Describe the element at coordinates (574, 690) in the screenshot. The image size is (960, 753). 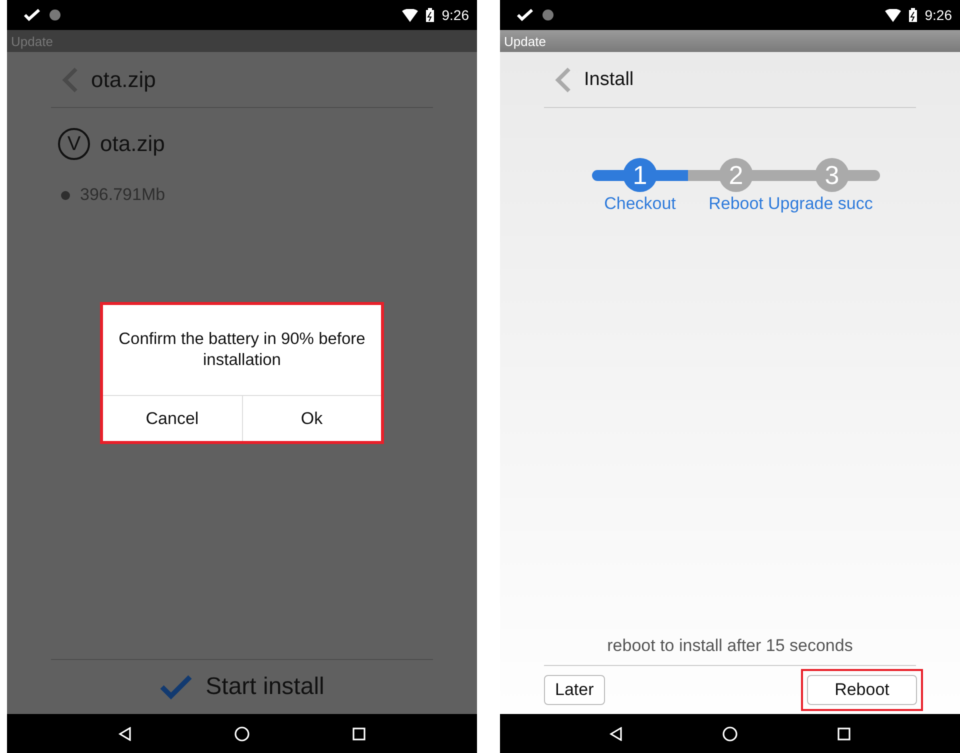
I see `later-button: Later` at that location.